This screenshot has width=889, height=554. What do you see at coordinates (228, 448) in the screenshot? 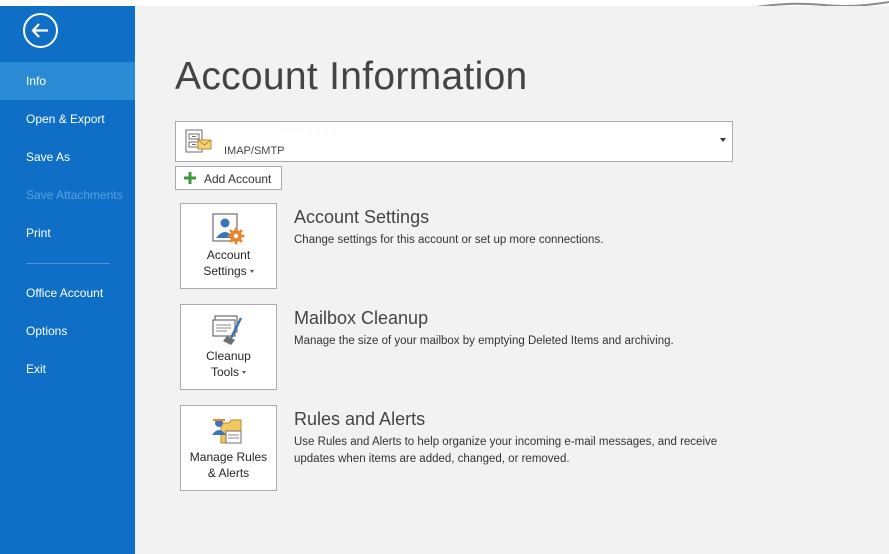
I see `manage-rules-alerts-button: Manage Rules & Alerts` at bounding box center [228, 448].